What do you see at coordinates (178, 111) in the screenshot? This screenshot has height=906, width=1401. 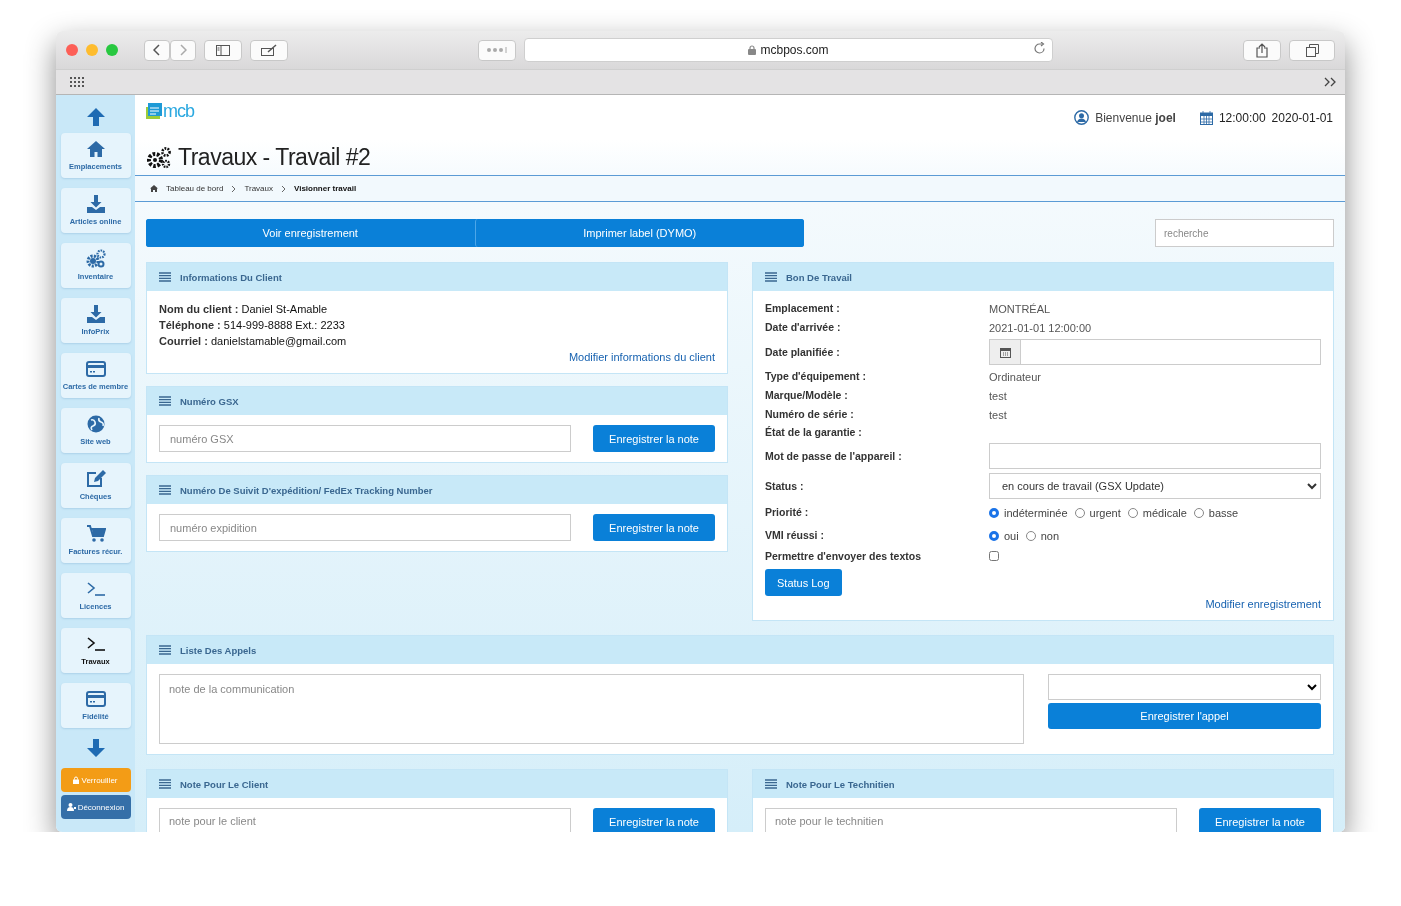 I see `logo-text: mcb` at bounding box center [178, 111].